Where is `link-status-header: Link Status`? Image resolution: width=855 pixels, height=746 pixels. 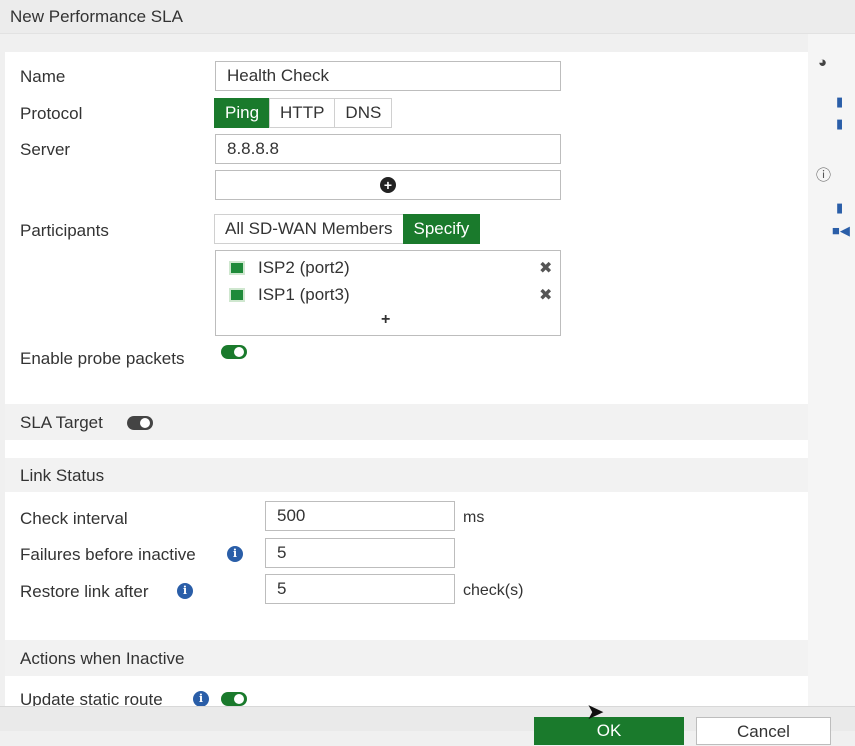 link-status-header: Link Status is located at coordinates (406, 475).